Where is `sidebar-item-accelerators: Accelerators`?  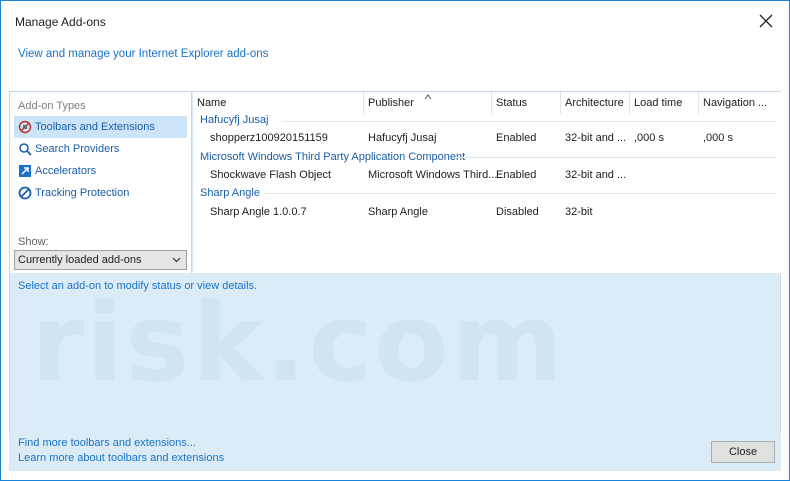 sidebar-item-accelerators: Accelerators is located at coordinates (100, 171).